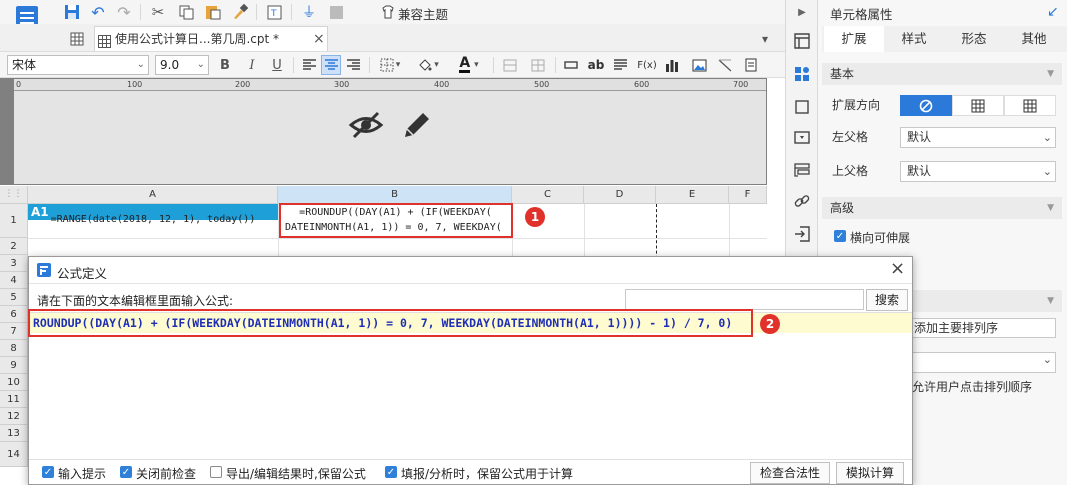 The width and height of the screenshot is (1067, 485). I want to click on expand-direction-label: 扩展方向, so click(856, 105).